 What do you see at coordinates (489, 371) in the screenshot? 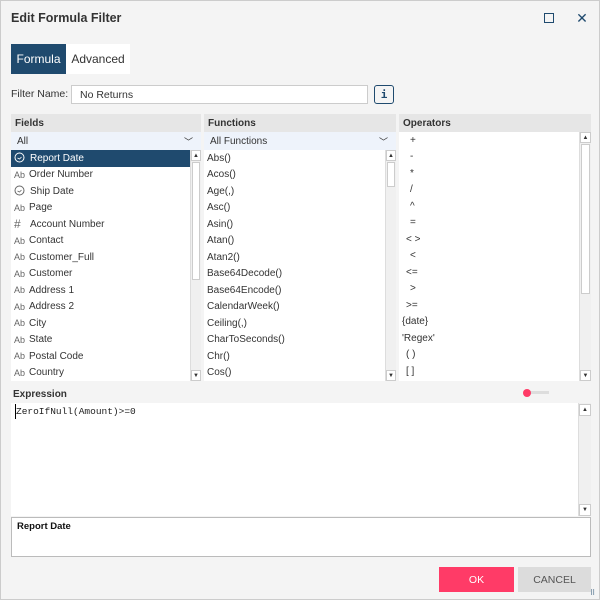
I see `operator-item: [ ]` at bounding box center [489, 371].